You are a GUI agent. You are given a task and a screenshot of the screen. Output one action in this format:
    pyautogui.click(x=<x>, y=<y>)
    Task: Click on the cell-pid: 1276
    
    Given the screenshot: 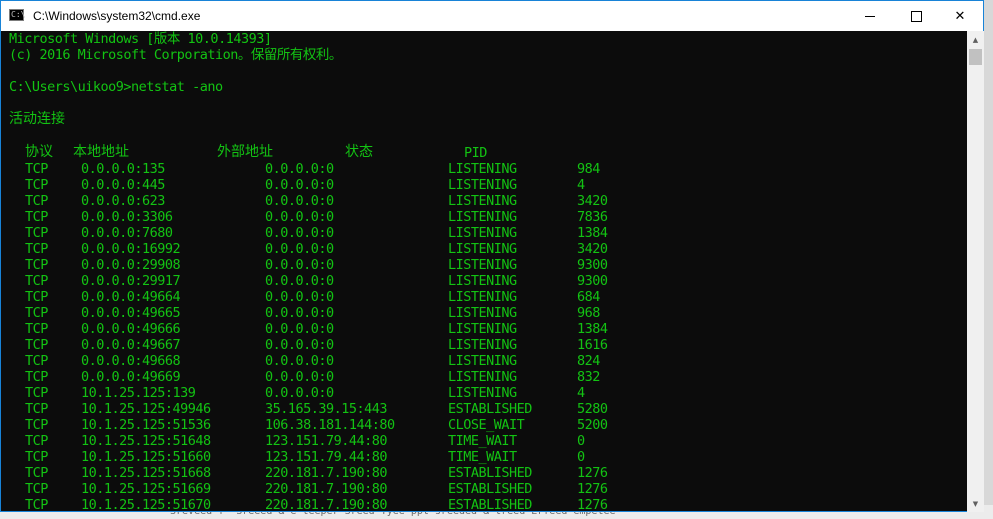 What is the action you would take?
    pyautogui.click(x=592, y=489)
    